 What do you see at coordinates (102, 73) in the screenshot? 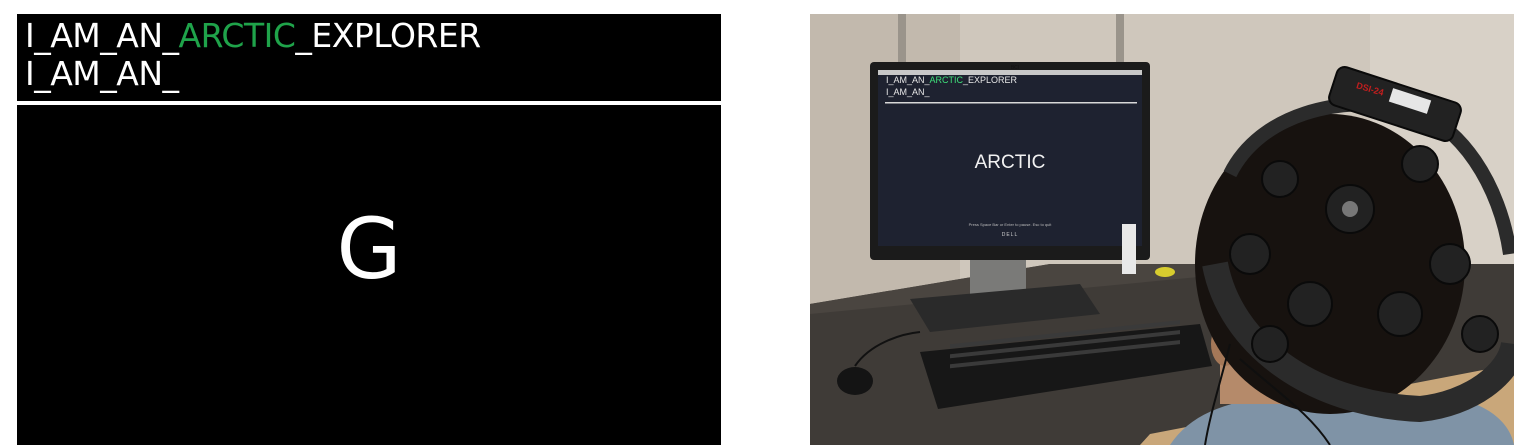
I see `typed-text: I_AM_AN_` at bounding box center [102, 73].